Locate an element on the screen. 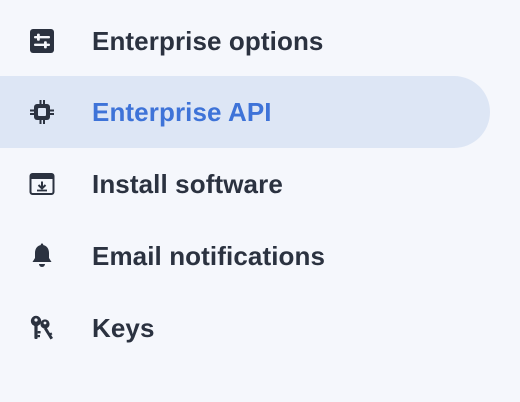 The width and height of the screenshot is (520, 402). chip-icon is located at coordinates (42, 112).